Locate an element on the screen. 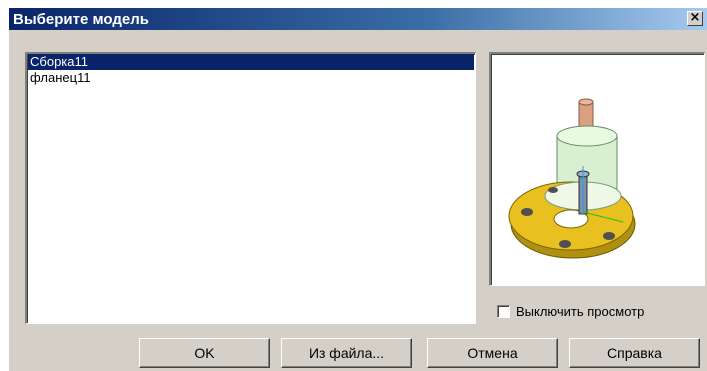  disable-preview-option: Выключить просмотр is located at coordinates (570, 311).